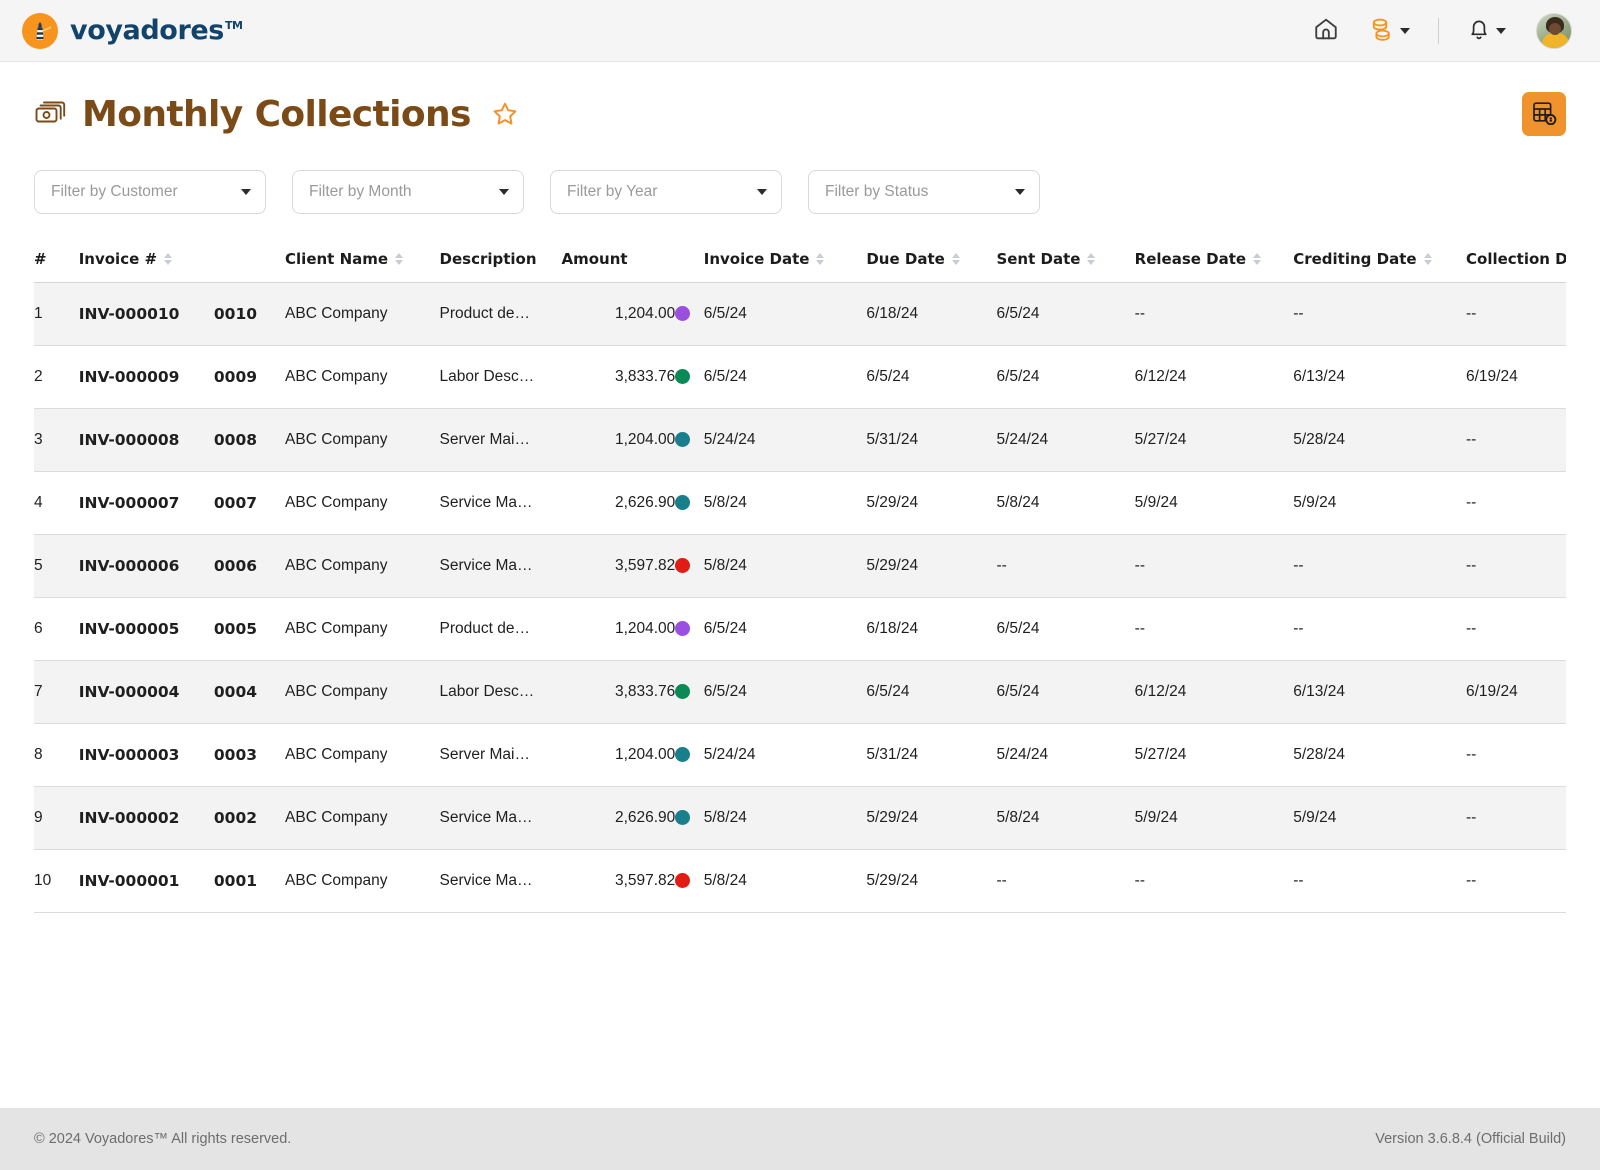 The width and height of the screenshot is (1600, 1170). What do you see at coordinates (1544, 114) in the screenshot?
I see `calculate-collections-button` at bounding box center [1544, 114].